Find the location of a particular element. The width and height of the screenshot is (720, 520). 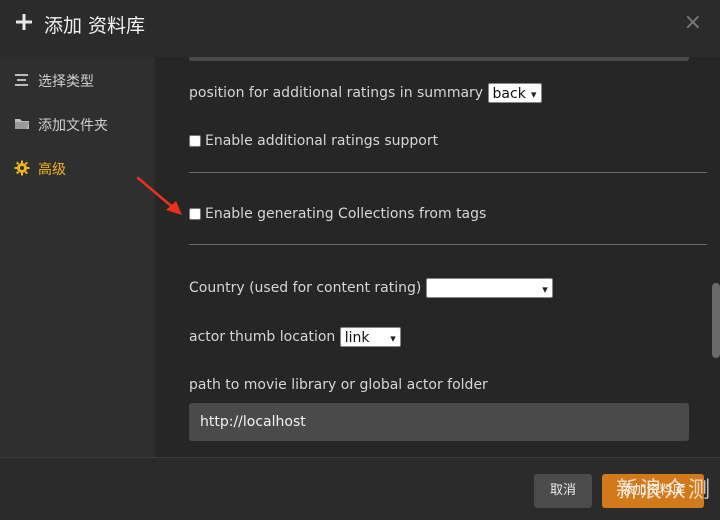

additional-ratings-position-select: back ▾ is located at coordinates (514, 93).